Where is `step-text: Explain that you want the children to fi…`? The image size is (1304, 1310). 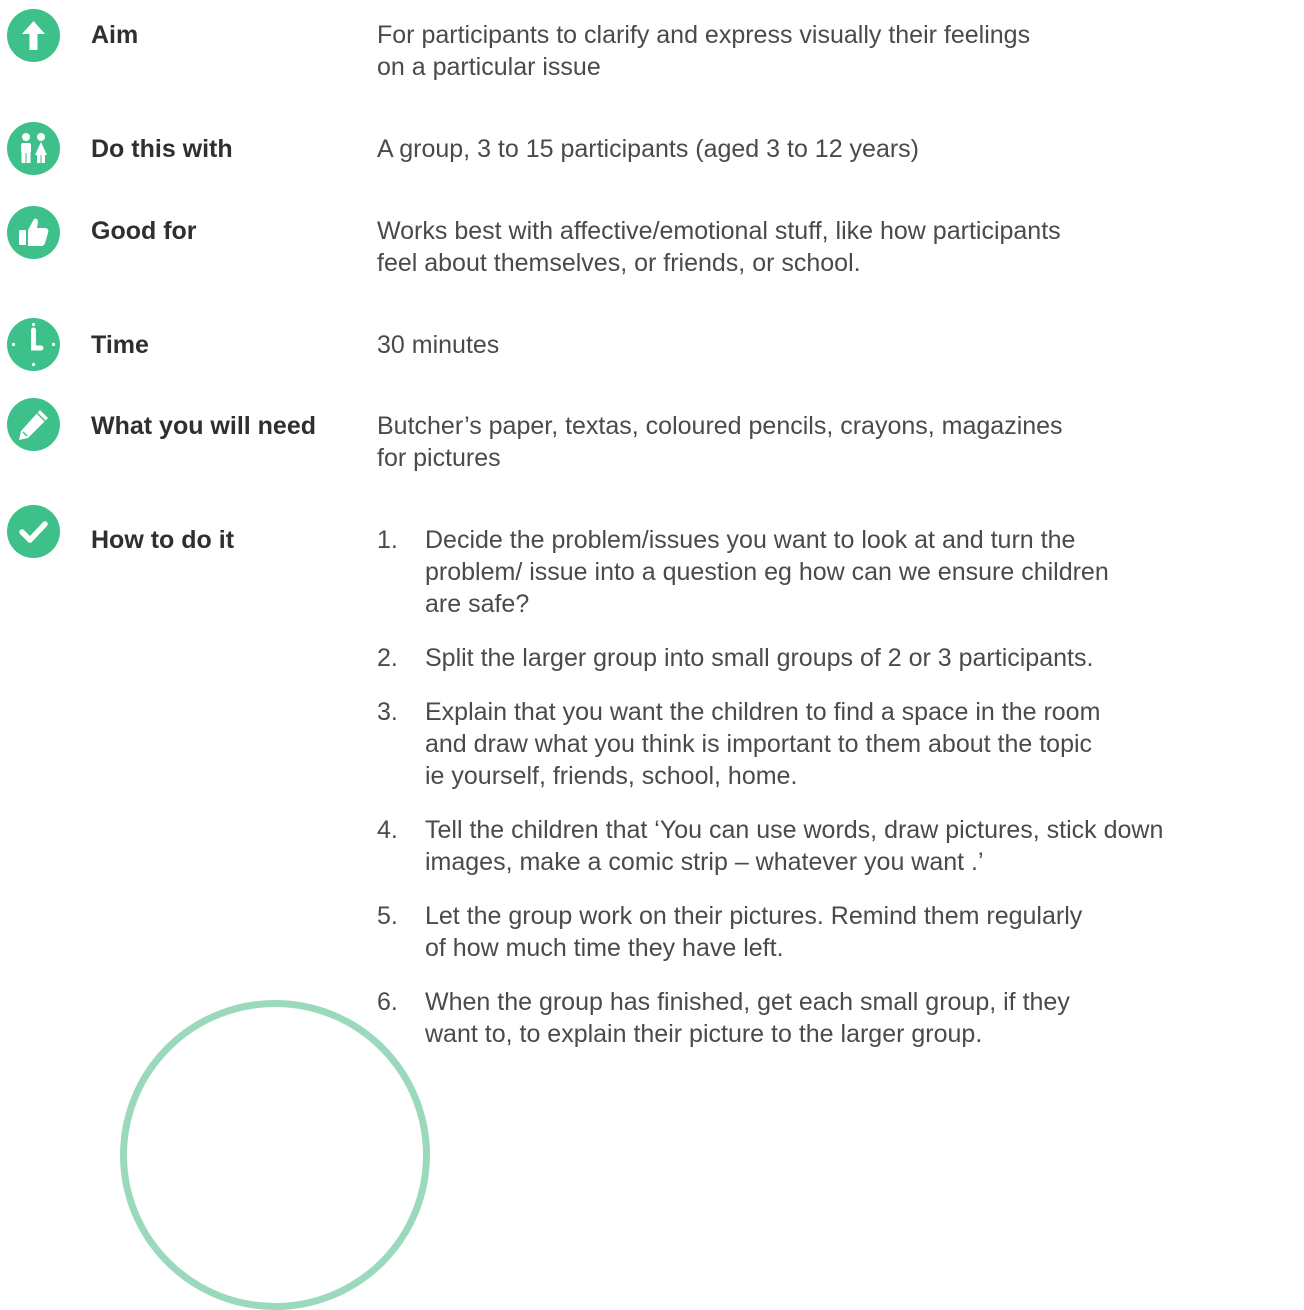 step-text: Explain that you want the children to fi… is located at coordinates (763, 744).